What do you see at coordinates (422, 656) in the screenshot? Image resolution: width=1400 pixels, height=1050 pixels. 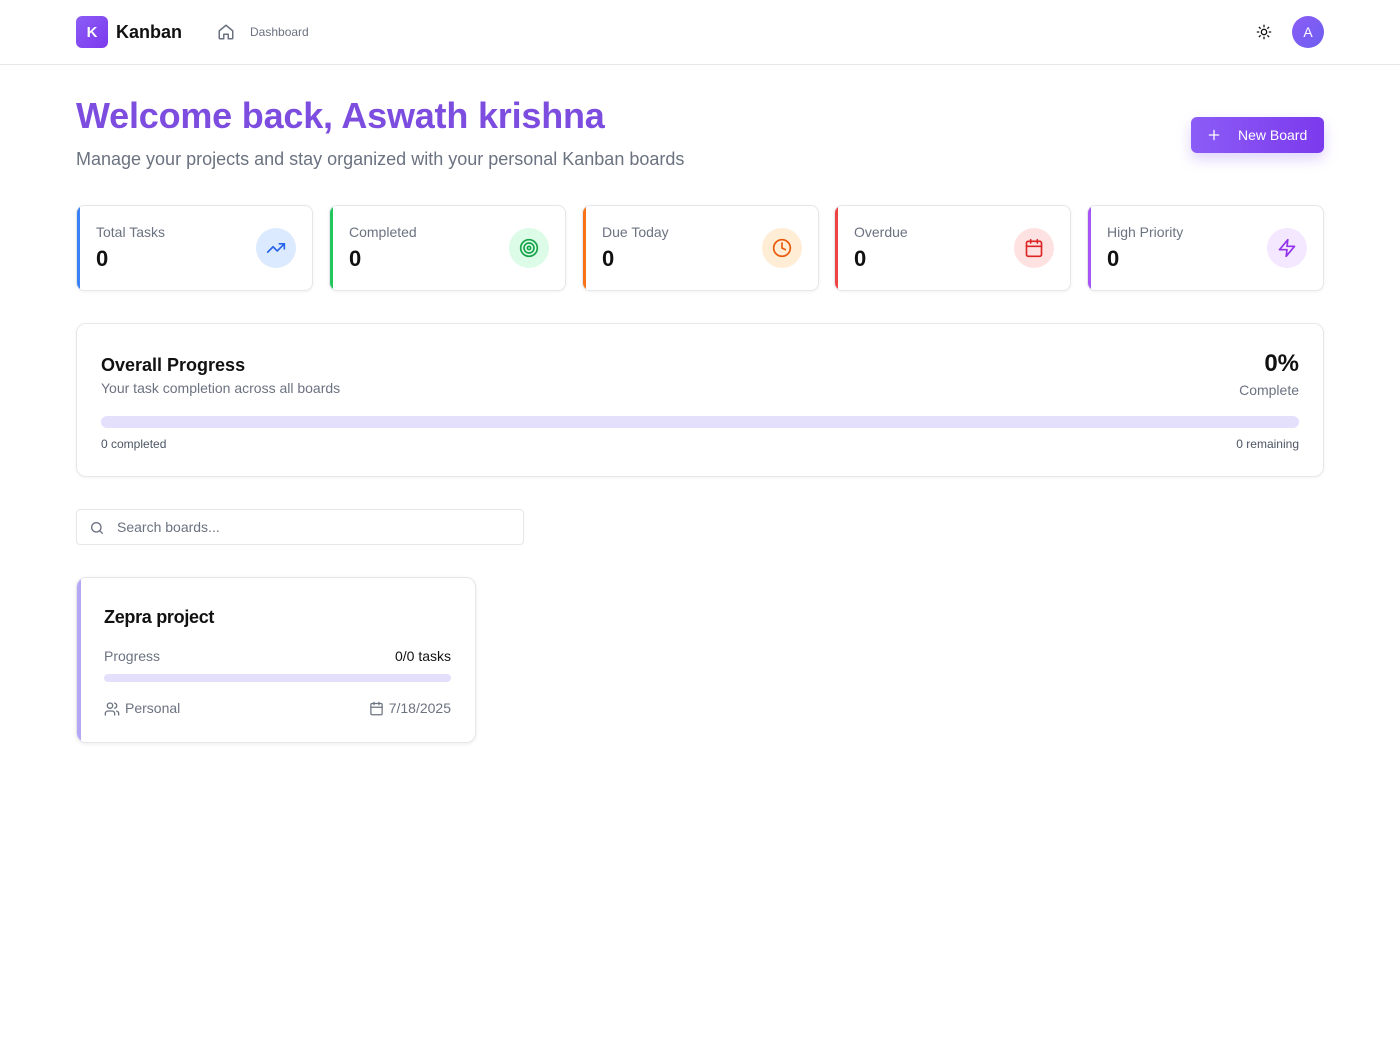 I see `board-task-count: 0/0 tasks` at bounding box center [422, 656].